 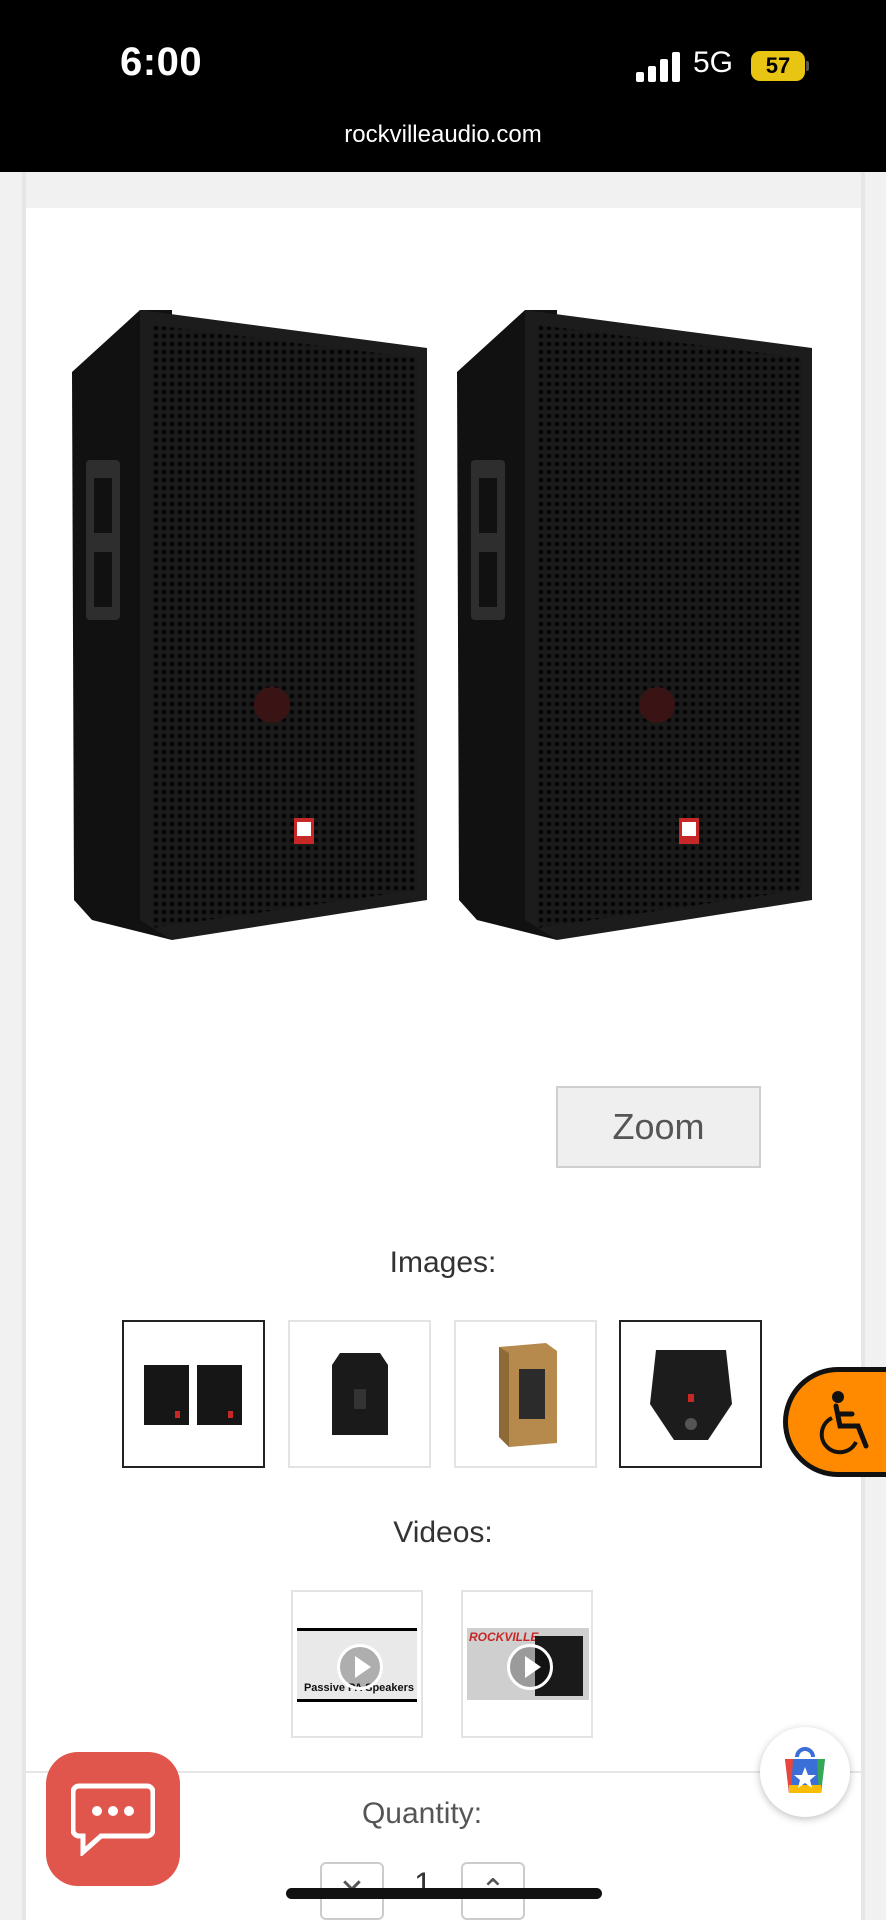 I want to click on videos-heading: Videos:, so click(x=443, y=1532).